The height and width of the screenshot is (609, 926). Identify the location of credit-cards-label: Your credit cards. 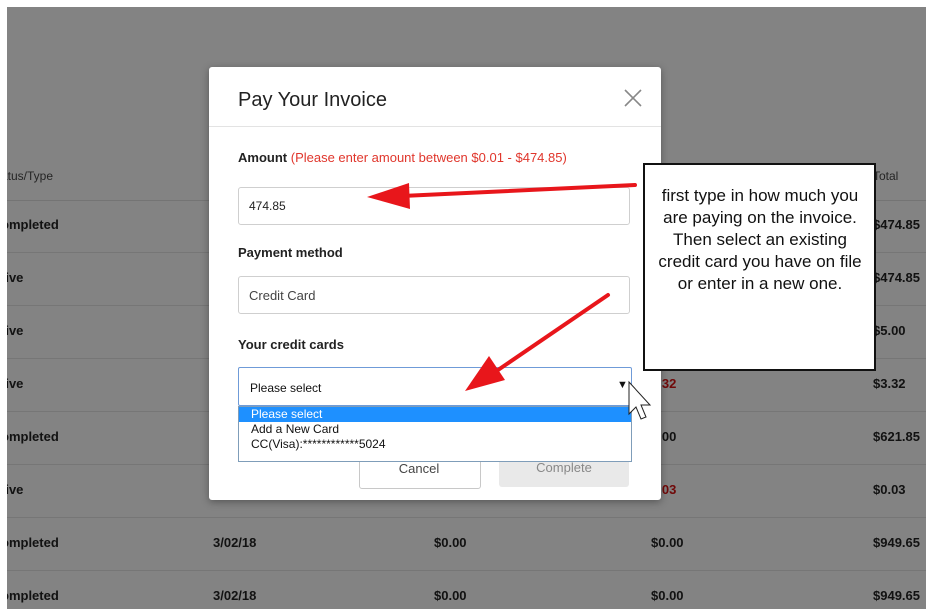
(291, 344).